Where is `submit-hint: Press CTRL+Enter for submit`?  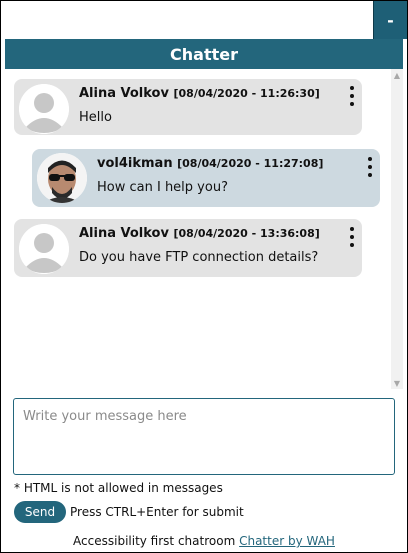 submit-hint: Press CTRL+Enter for submit is located at coordinates (157, 512).